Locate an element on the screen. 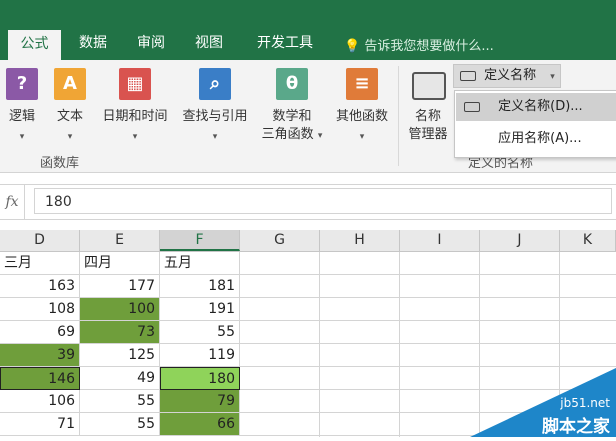 Image resolution: width=616 pixels, height=441 pixels. group-separator is located at coordinates (398, 116).